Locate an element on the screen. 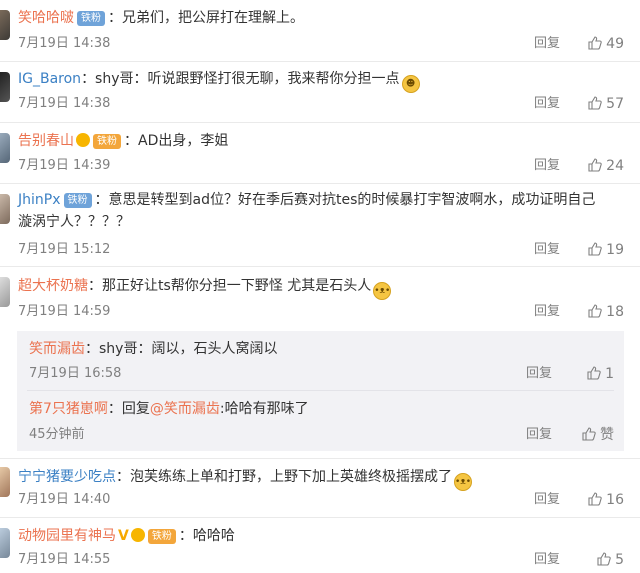 The height and width of the screenshot is (573, 640). like-count: 16 is located at coordinates (615, 500).